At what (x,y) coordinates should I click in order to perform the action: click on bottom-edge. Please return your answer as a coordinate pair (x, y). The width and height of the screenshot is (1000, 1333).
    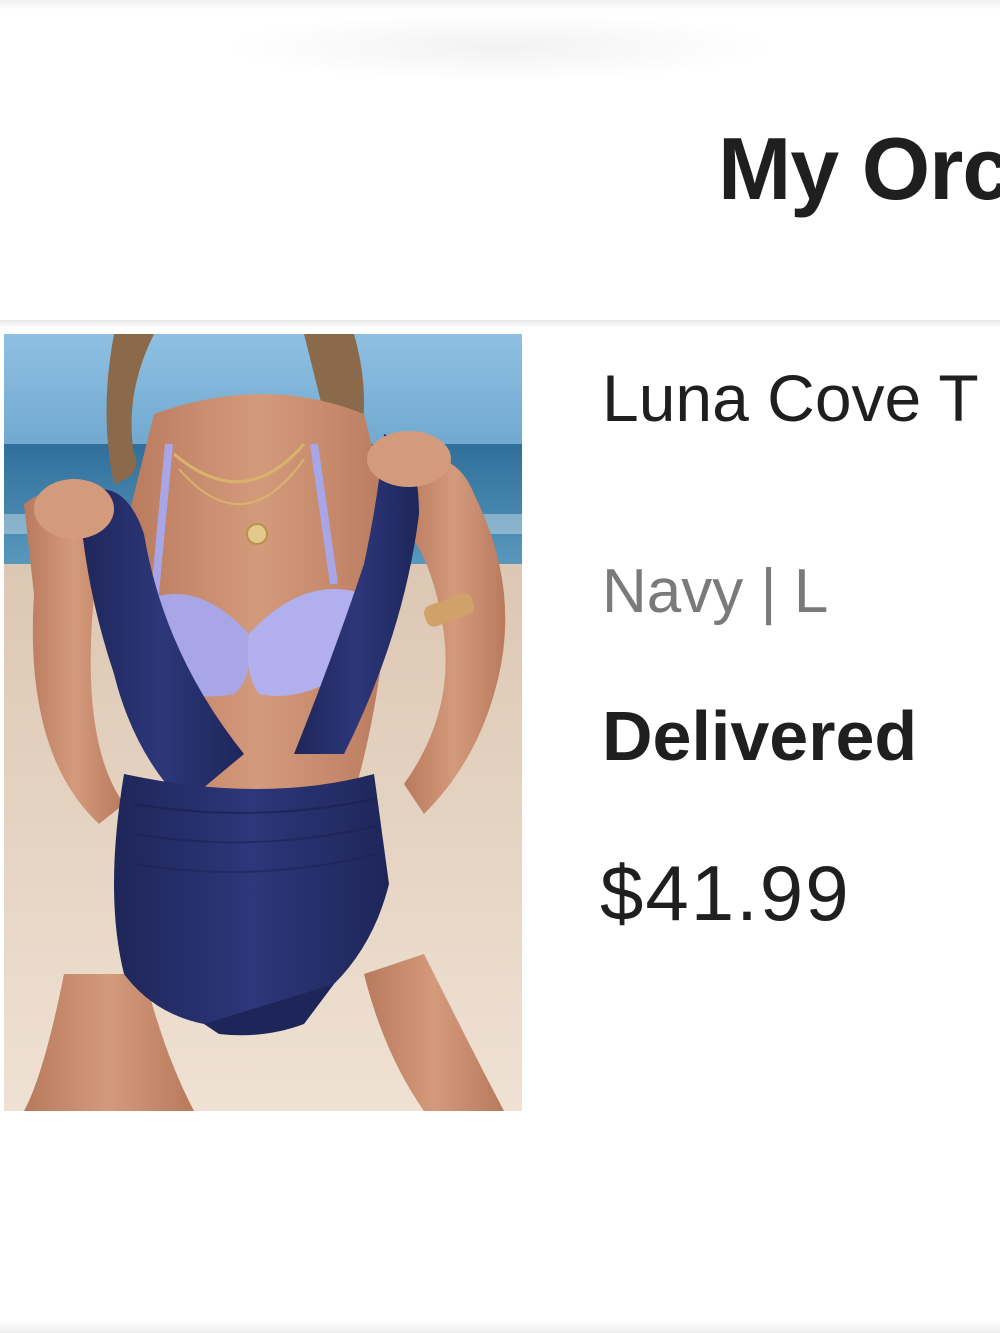
    Looking at the image, I should click on (500, 1326).